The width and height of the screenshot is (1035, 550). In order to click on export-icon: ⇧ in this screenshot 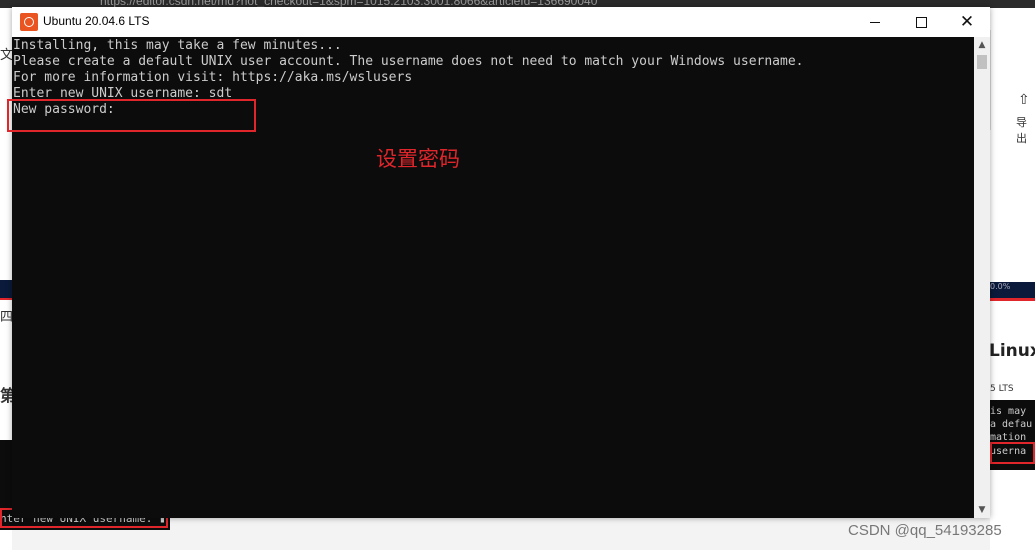, I will do `click(1024, 100)`.